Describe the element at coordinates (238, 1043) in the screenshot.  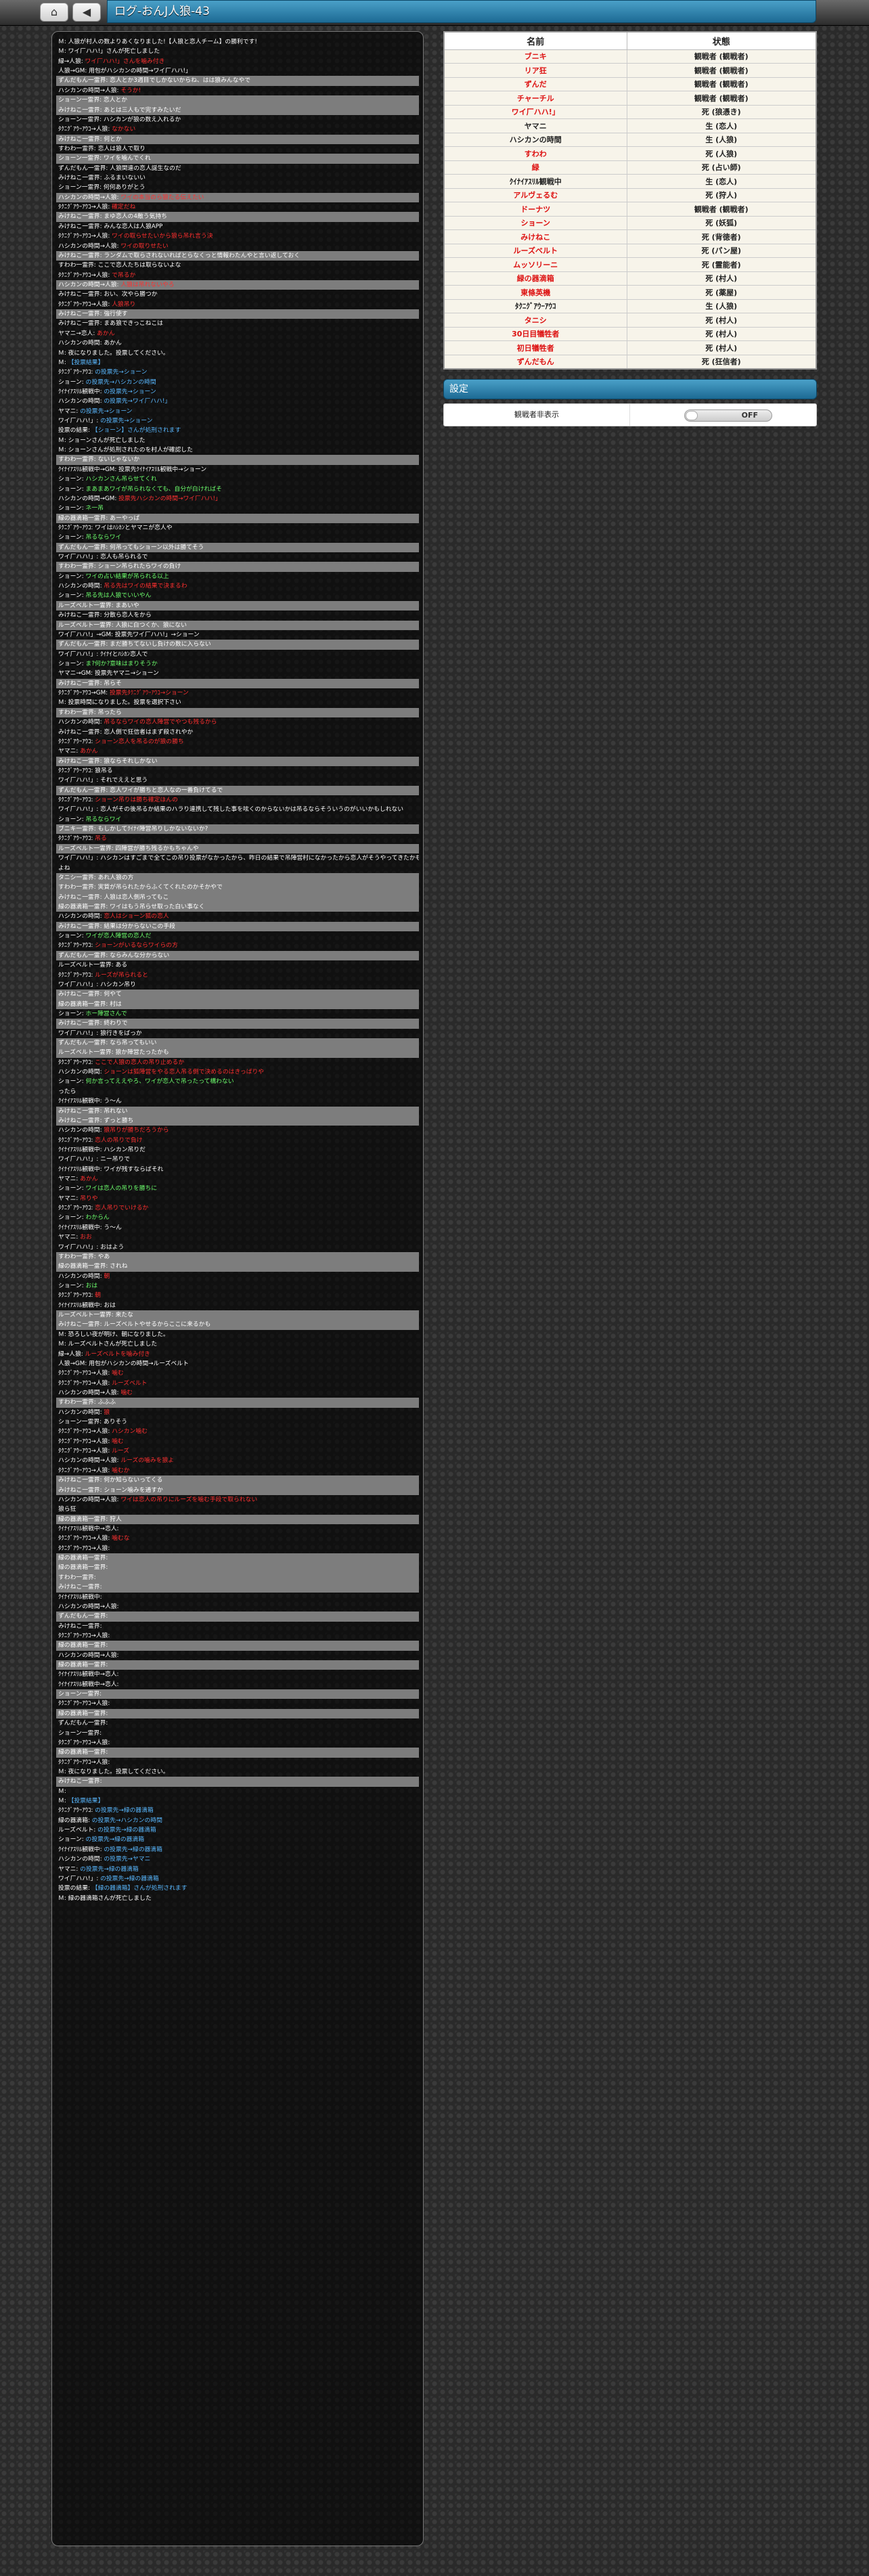
I see `log-line: ずんだもん一霊界: なら吊ってもいい` at that location.